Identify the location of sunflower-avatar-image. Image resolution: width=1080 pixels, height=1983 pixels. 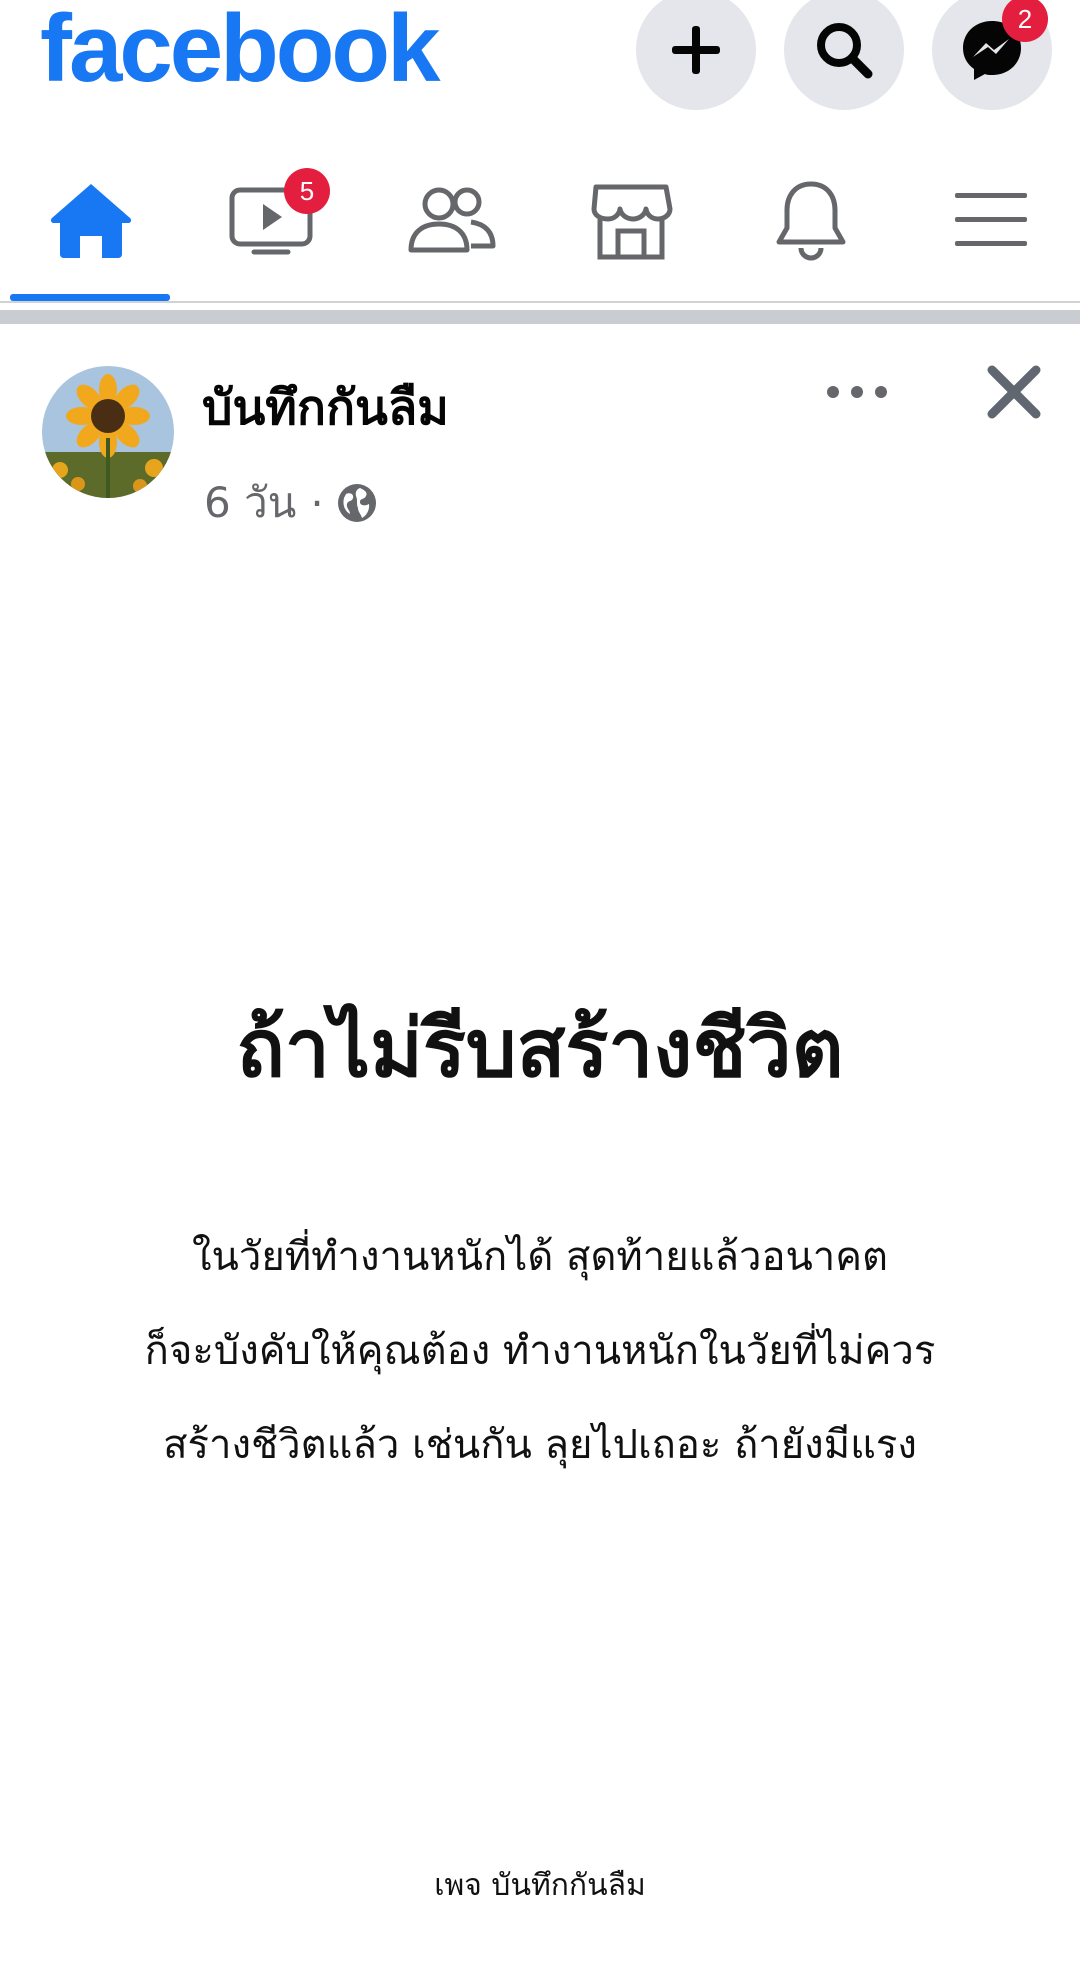
(108, 432).